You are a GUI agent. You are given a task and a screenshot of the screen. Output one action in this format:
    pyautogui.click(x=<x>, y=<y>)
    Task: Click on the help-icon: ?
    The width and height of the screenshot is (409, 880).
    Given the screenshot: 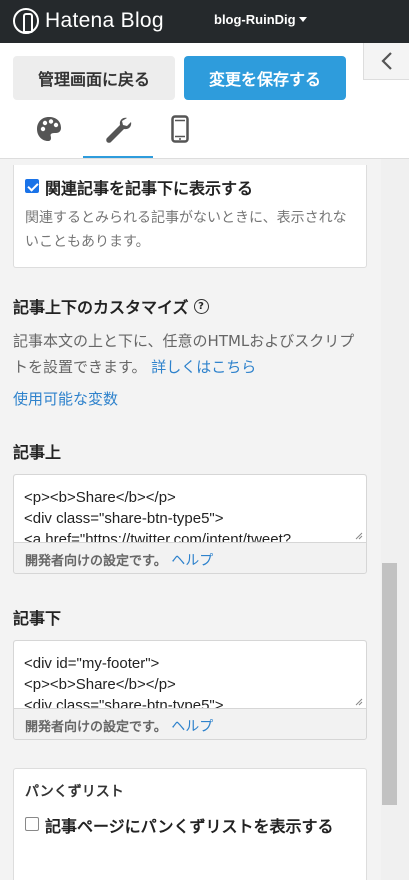 What is the action you would take?
    pyautogui.click(x=201, y=306)
    